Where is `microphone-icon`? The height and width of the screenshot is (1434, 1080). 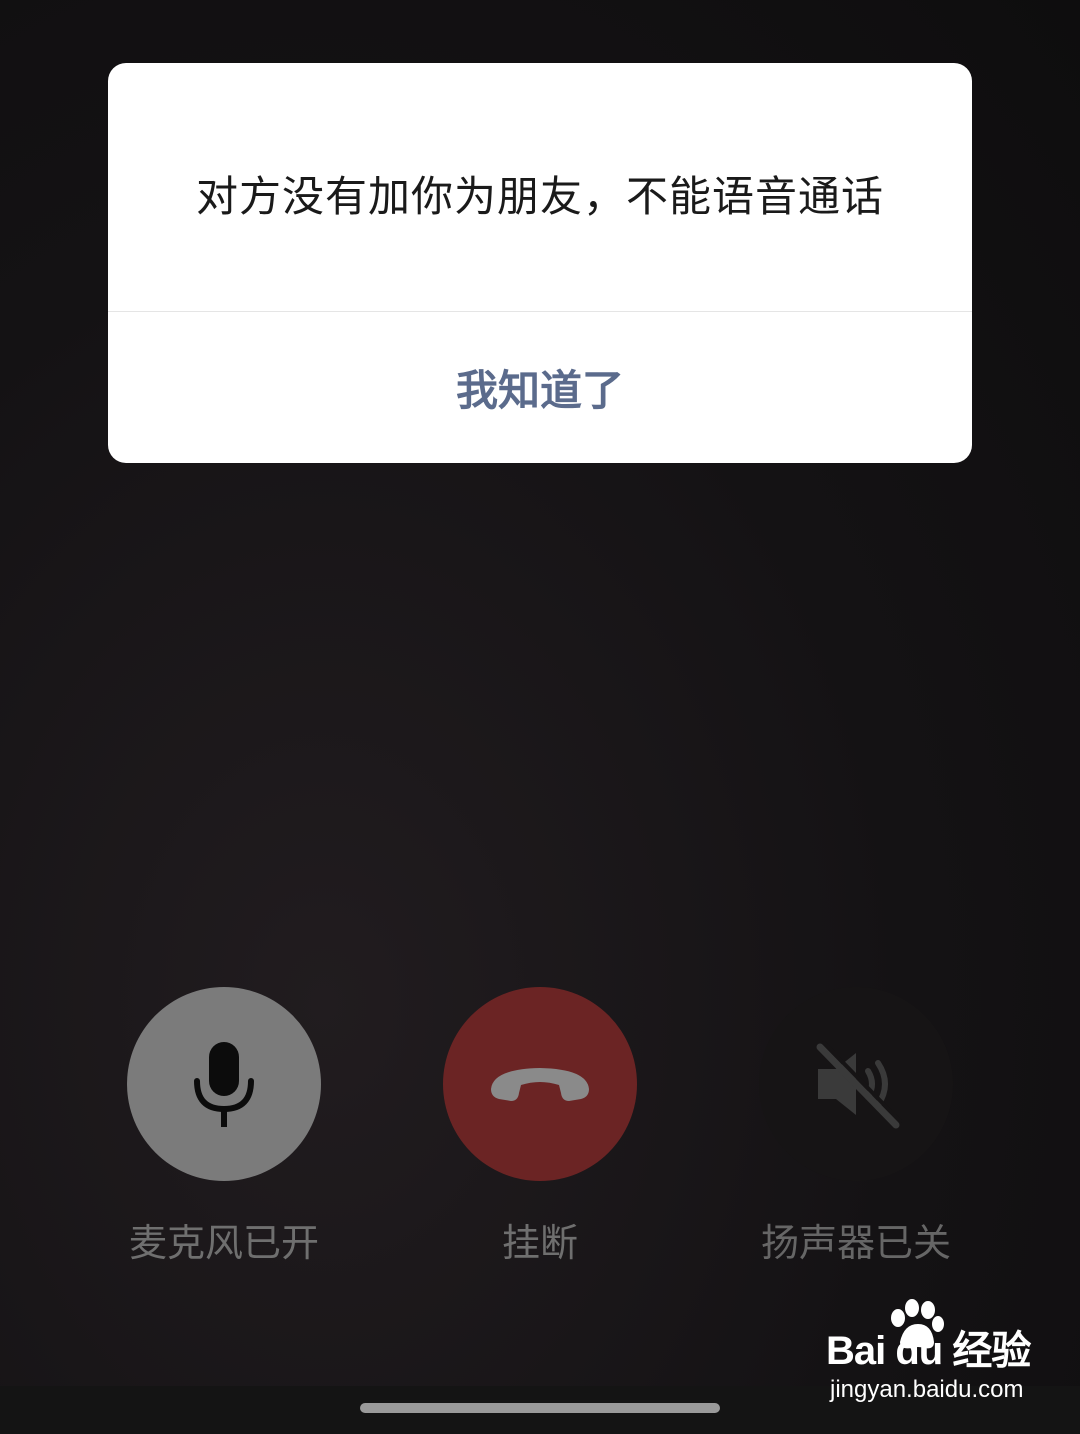
microphone-icon is located at coordinates (224, 1084).